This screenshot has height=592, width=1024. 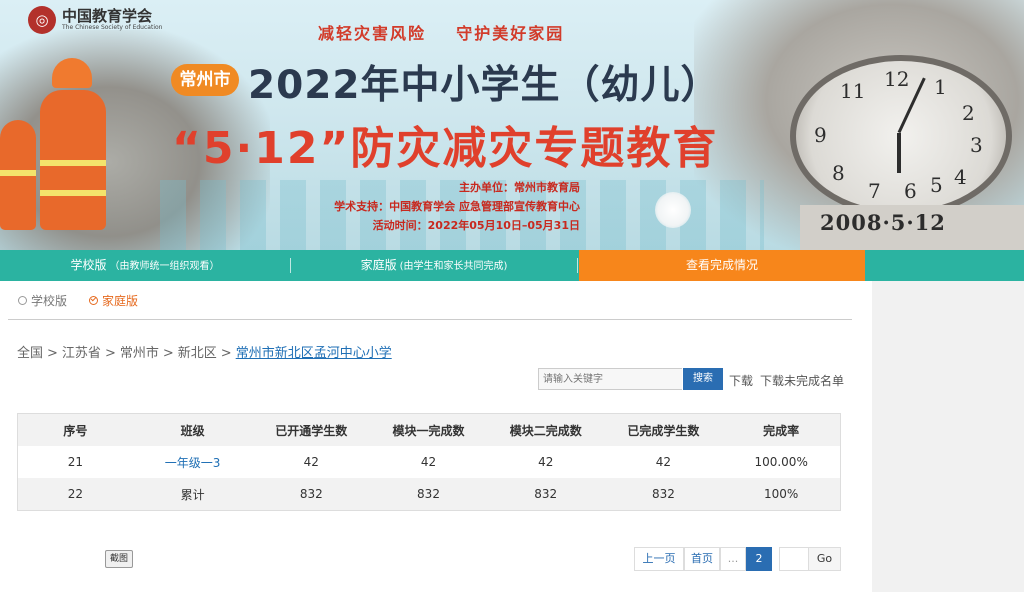 What do you see at coordinates (577, 265) in the screenshot?
I see `nav-divider` at bounding box center [577, 265].